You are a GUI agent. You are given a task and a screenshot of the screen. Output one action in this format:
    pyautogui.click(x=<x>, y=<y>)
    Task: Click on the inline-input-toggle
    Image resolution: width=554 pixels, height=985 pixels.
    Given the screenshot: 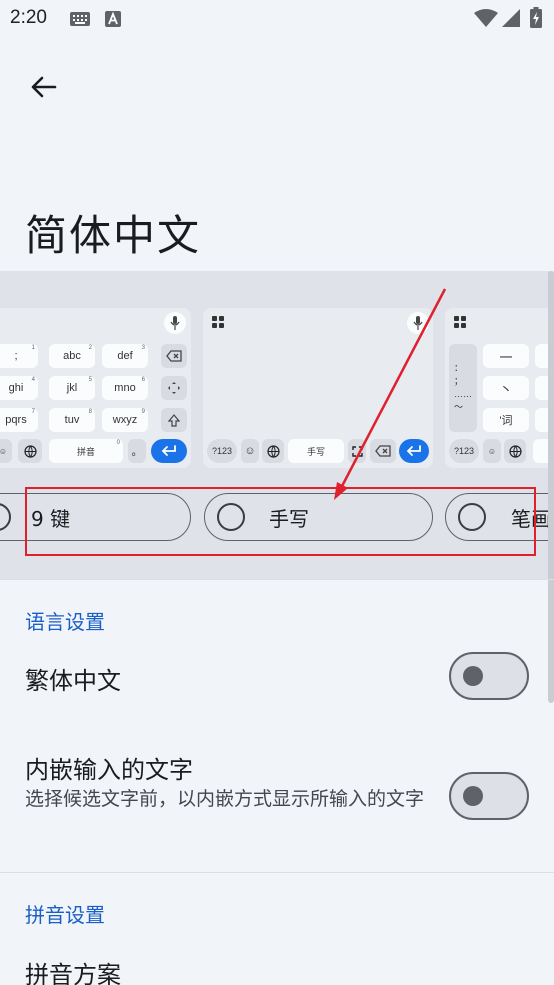 What is the action you would take?
    pyautogui.click(x=489, y=796)
    